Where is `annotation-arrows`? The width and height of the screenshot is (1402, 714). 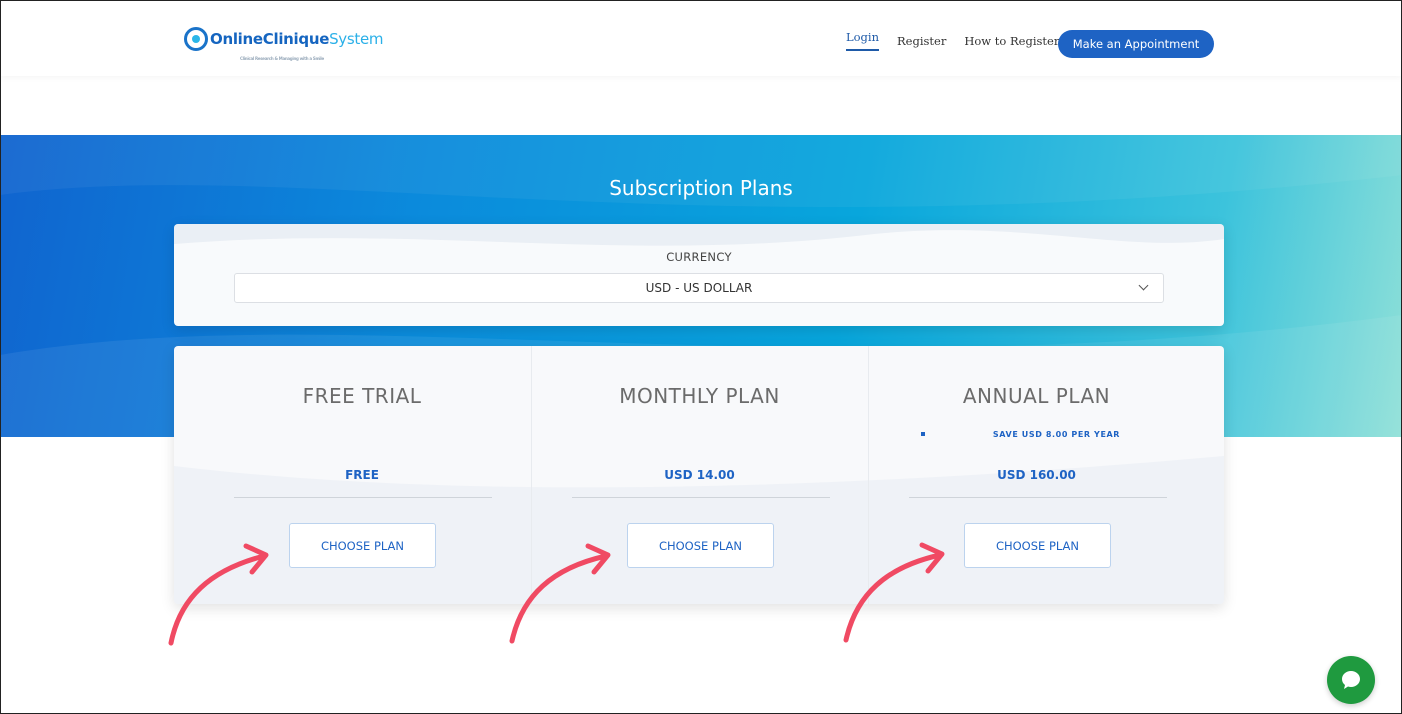 annotation-arrows is located at coordinates (556, 594).